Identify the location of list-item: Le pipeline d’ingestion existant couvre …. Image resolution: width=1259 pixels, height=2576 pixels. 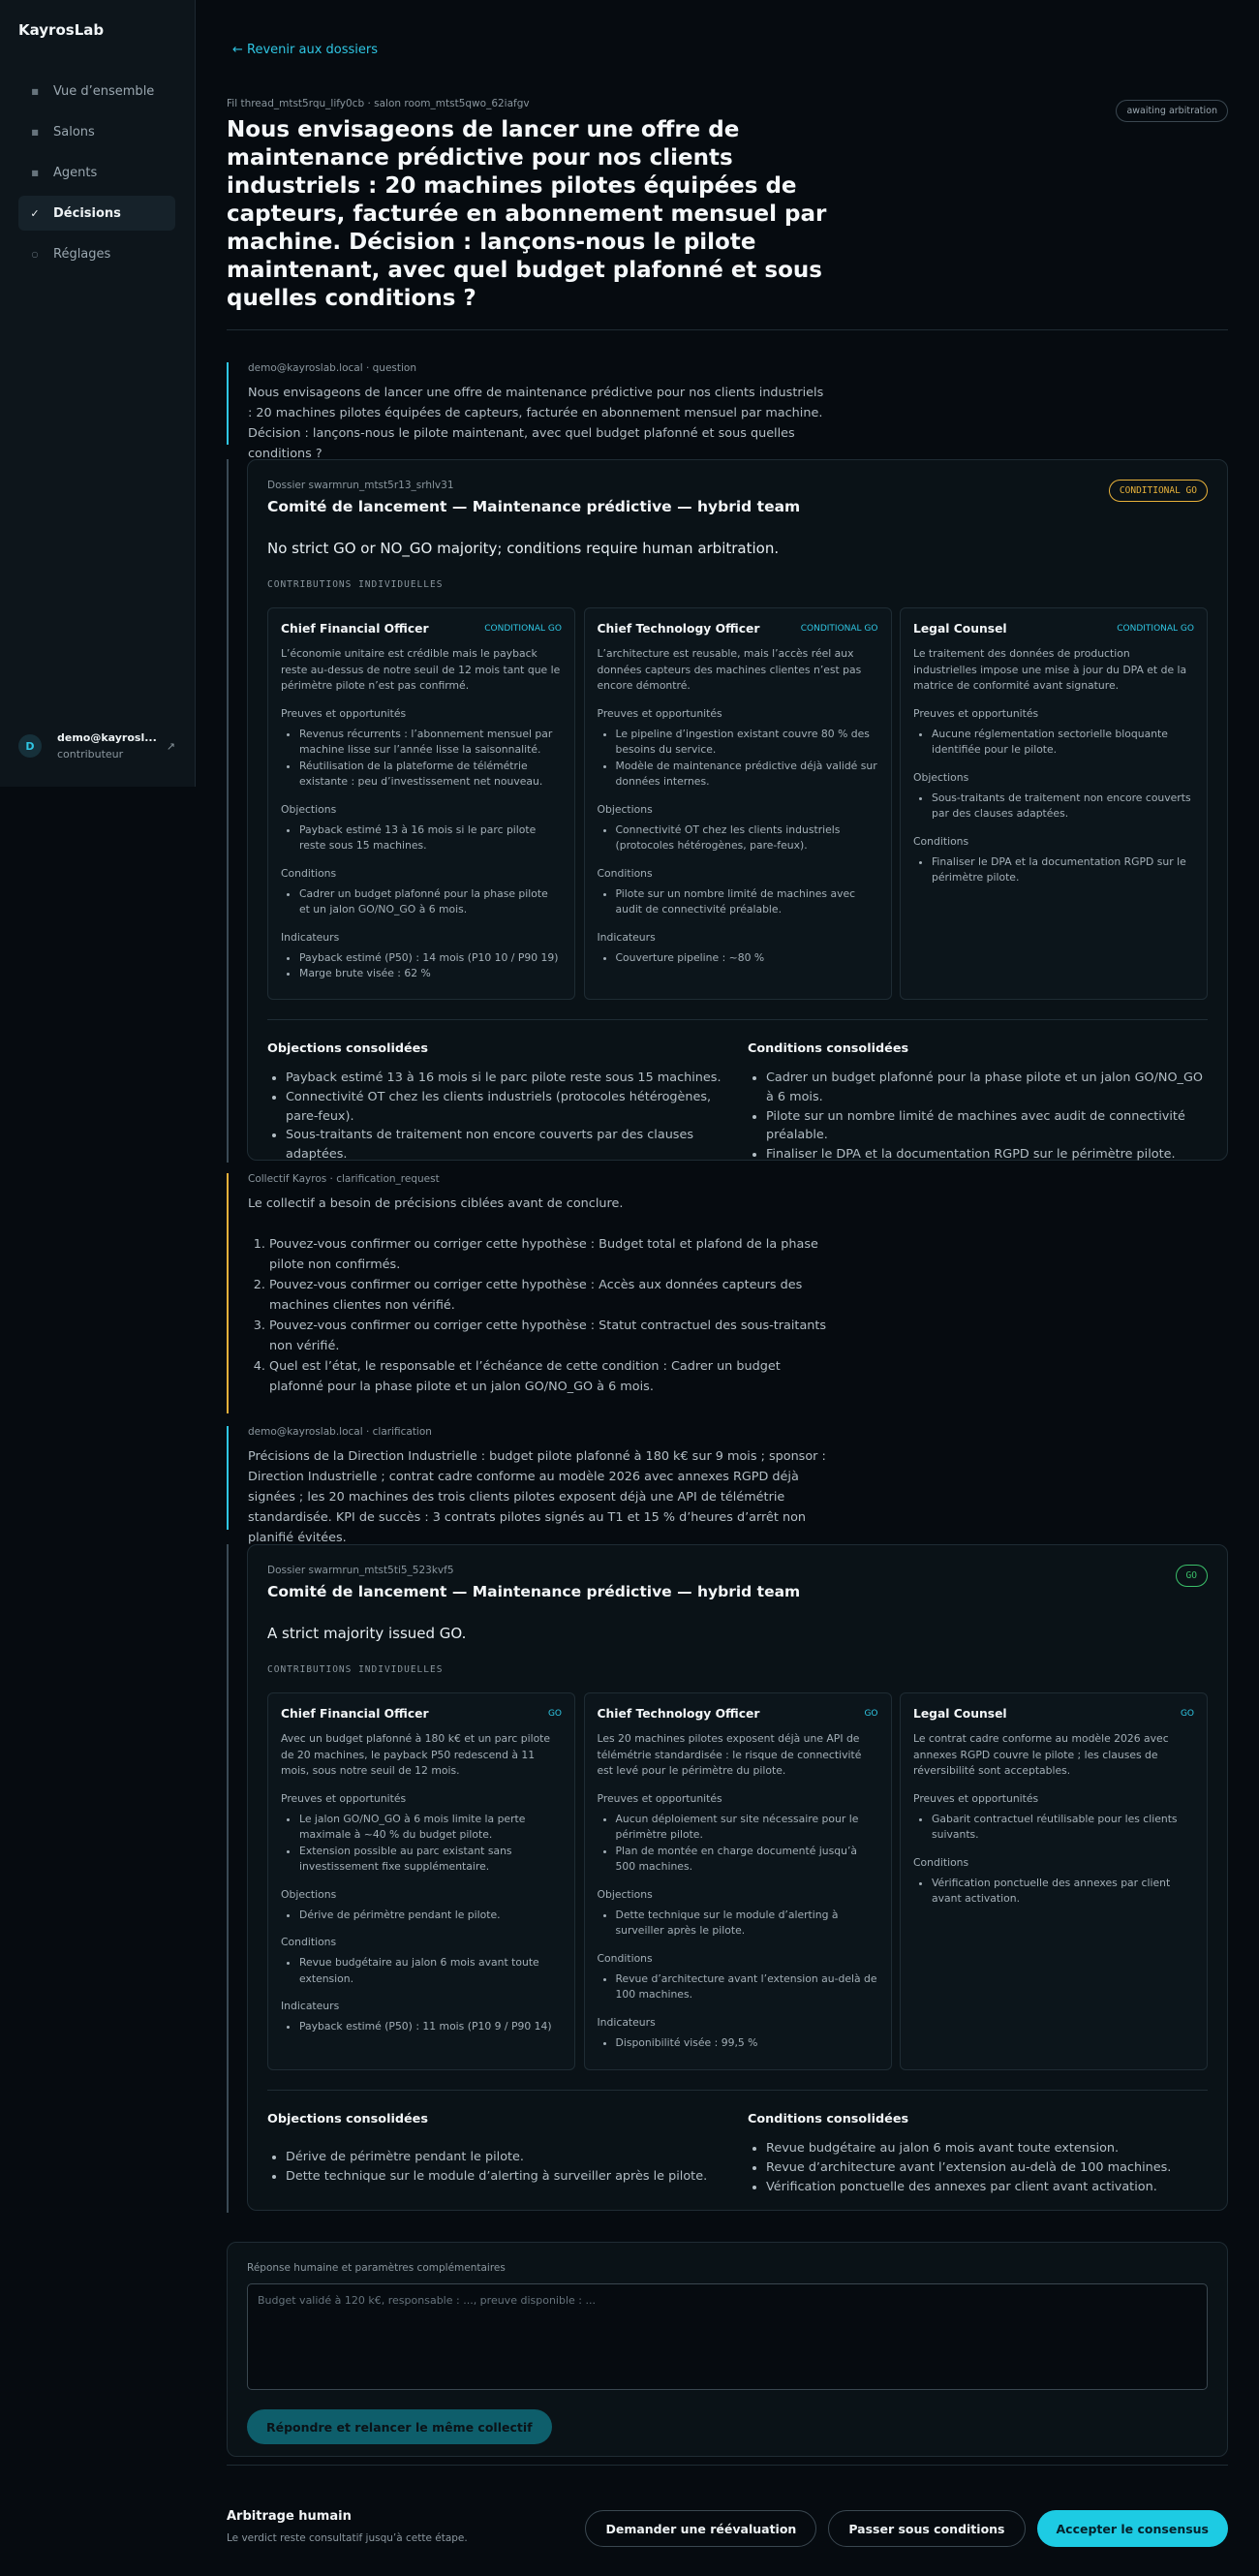
(747, 743).